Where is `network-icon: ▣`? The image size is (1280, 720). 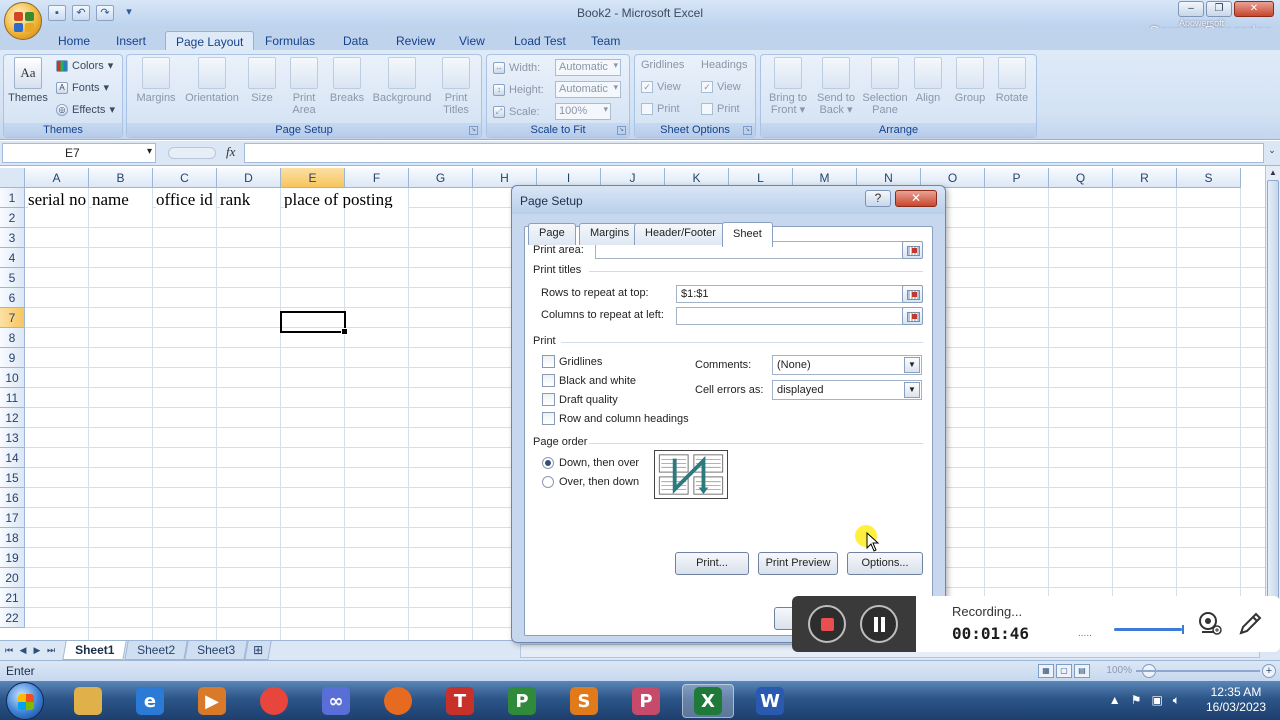
network-icon: ▣ is located at coordinates (1156, 700).